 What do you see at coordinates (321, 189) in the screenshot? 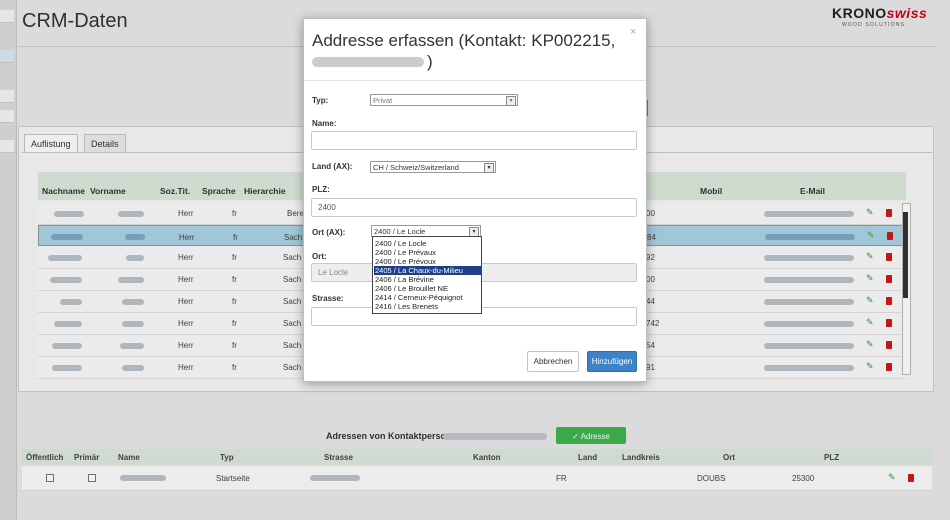
I see `plz-label: PLZ:` at bounding box center [321, 189].